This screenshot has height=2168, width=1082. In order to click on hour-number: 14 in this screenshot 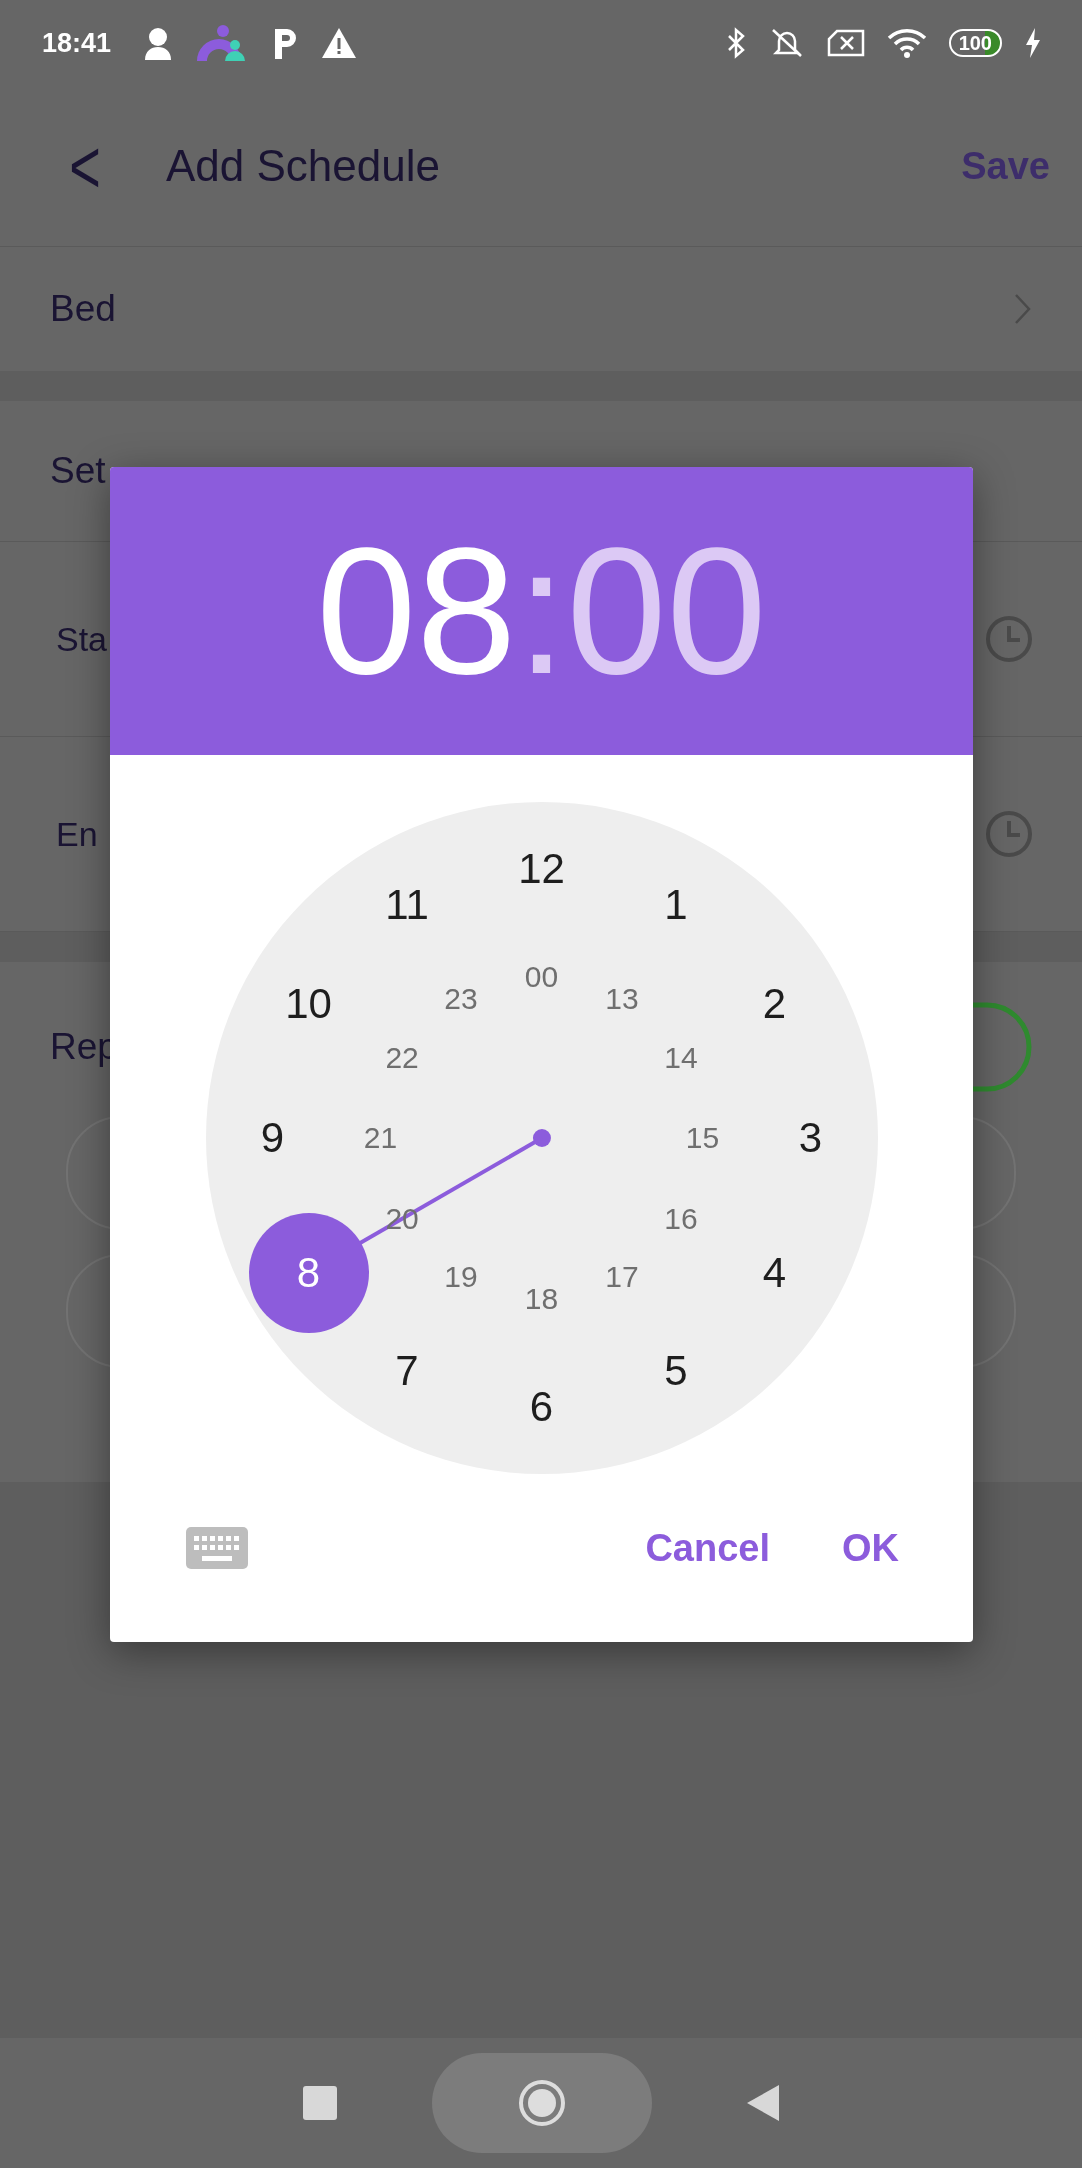, I will do `click(680, 1057)`.